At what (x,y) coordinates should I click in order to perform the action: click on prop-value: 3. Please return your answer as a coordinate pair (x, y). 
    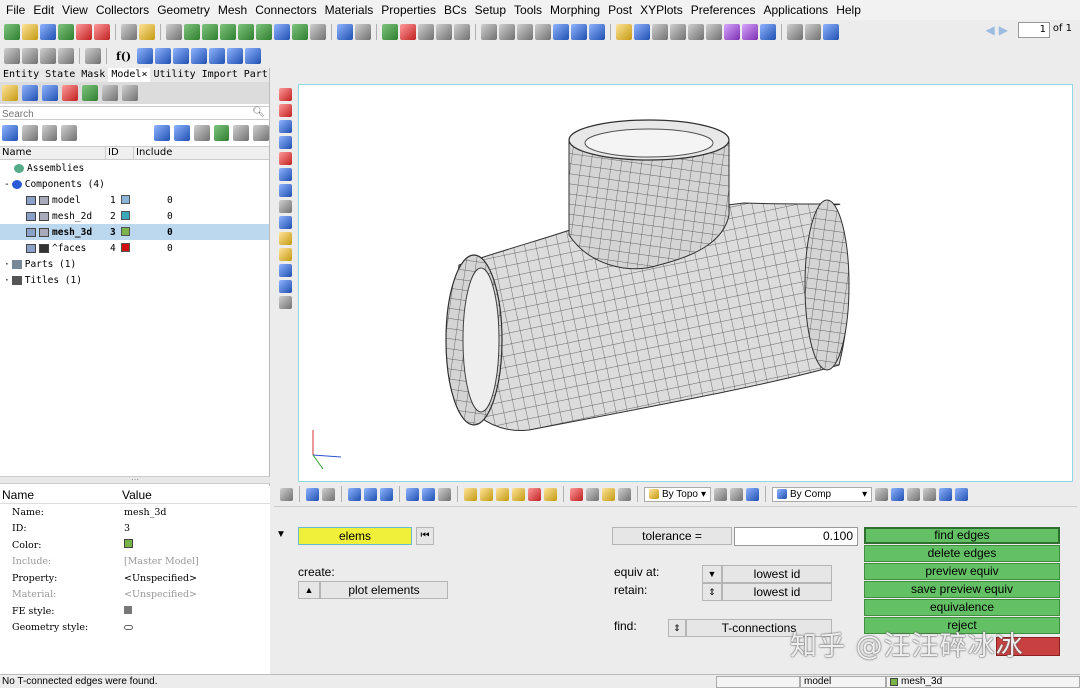
    Looking at the image, I should click on (121, 528).